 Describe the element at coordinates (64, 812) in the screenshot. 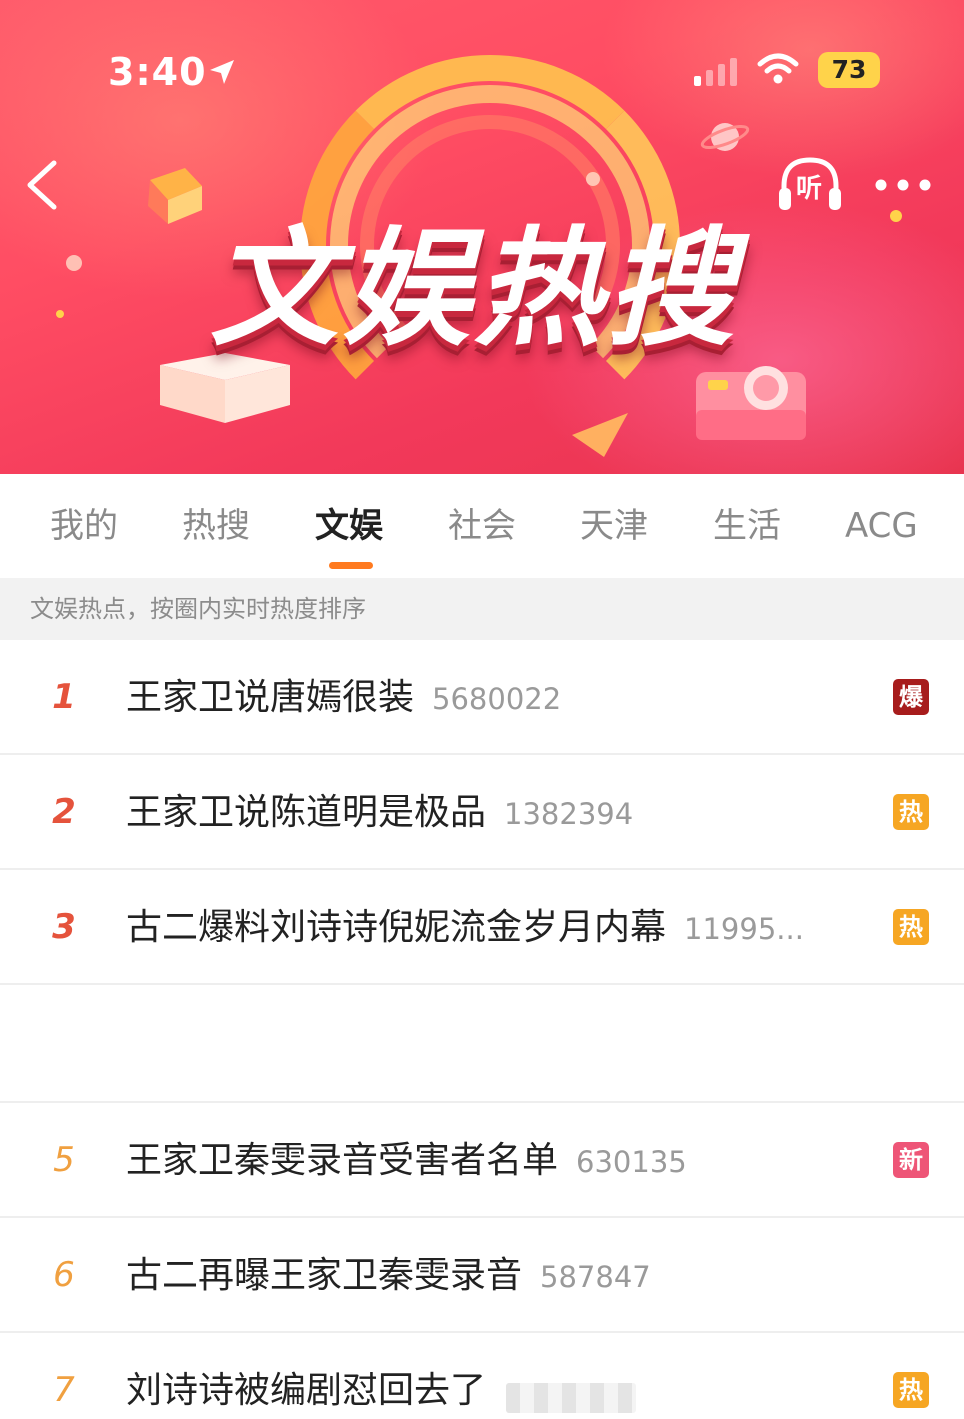

I see `rank-number: 2` at that location.